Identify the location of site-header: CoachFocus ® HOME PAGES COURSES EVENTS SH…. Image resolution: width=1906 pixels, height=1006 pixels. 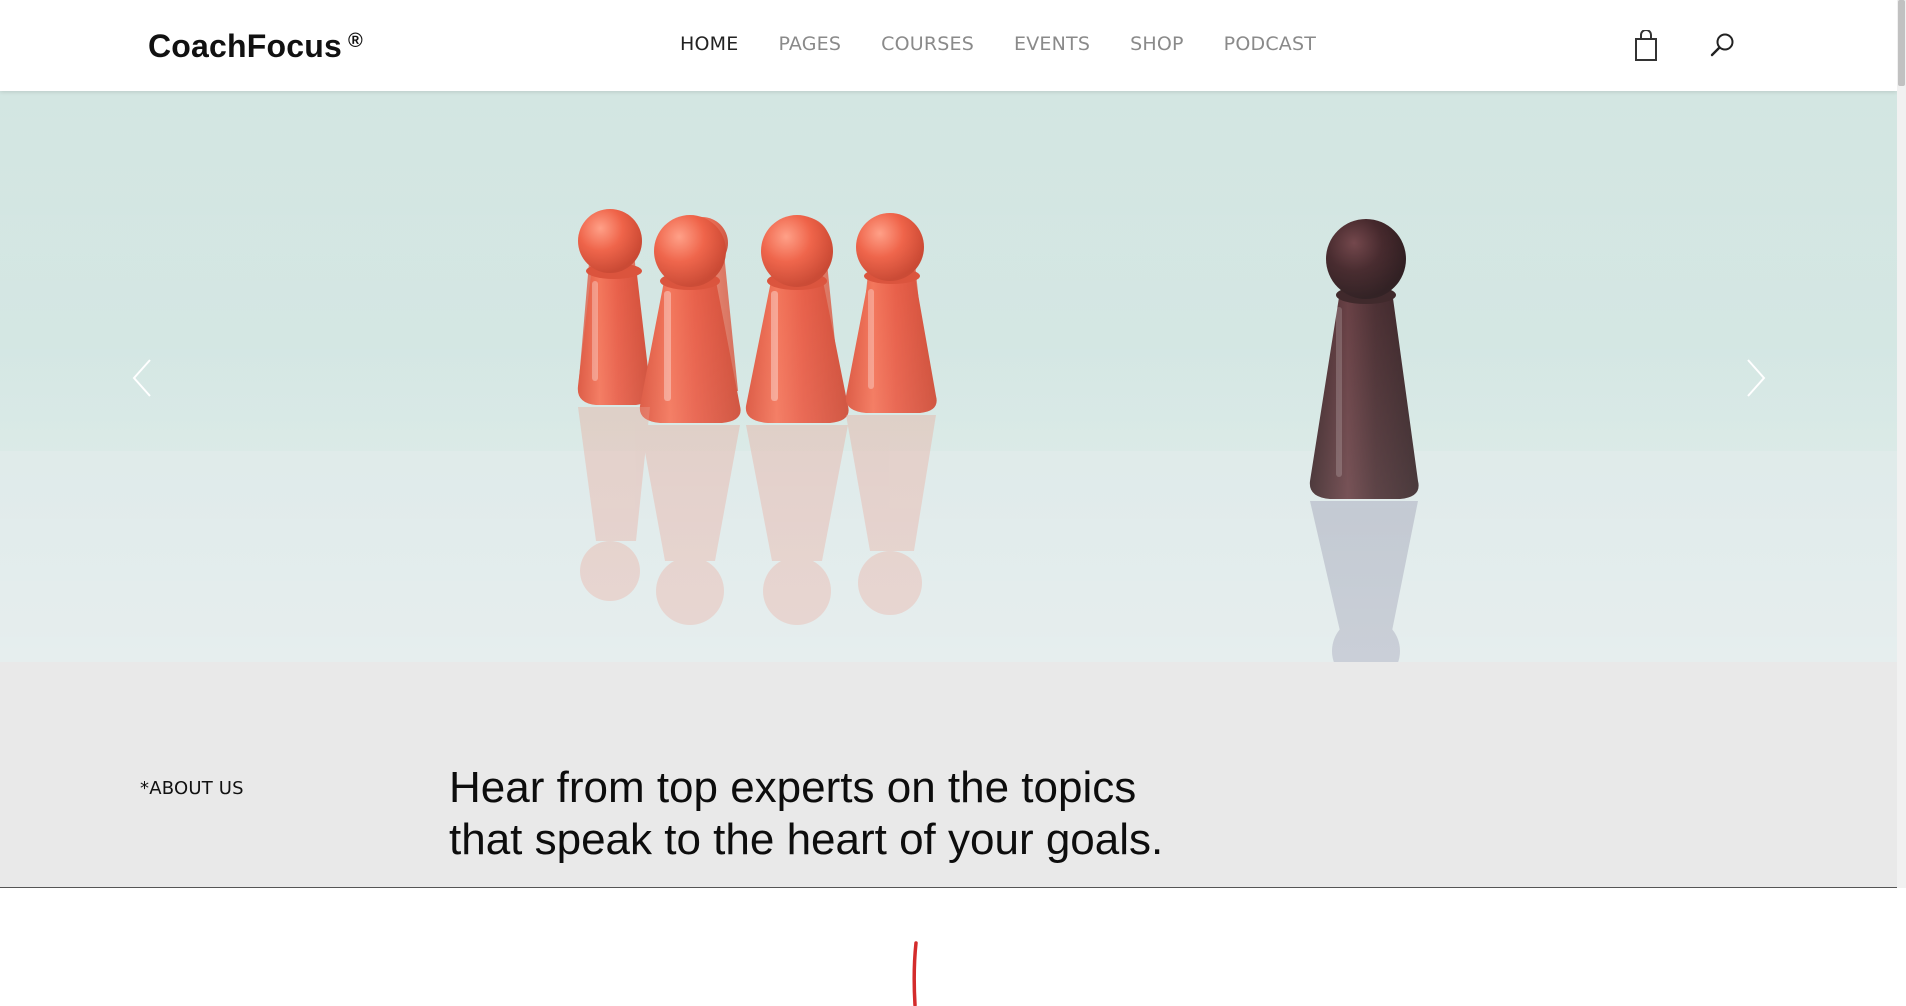
(948, 45).